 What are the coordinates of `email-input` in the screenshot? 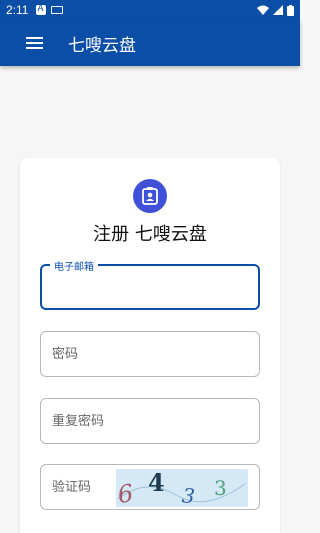 It's located at (148, 287).